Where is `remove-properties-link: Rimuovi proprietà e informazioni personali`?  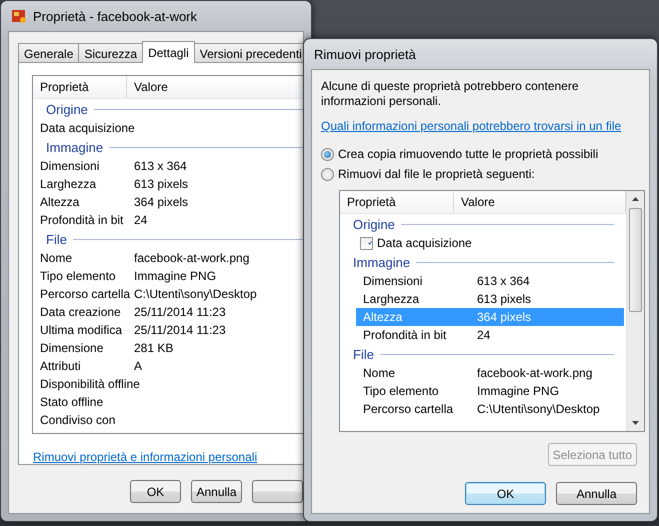 remove-properties-link: Rimuovi proprietà e informazioni personali is located at coordinates (145, 457).